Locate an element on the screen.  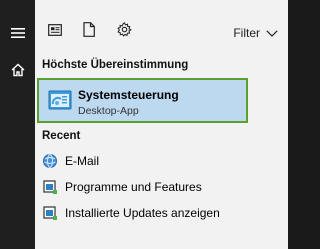
best-match-title: Systemsteuerung is located at coordinates (128, 95).